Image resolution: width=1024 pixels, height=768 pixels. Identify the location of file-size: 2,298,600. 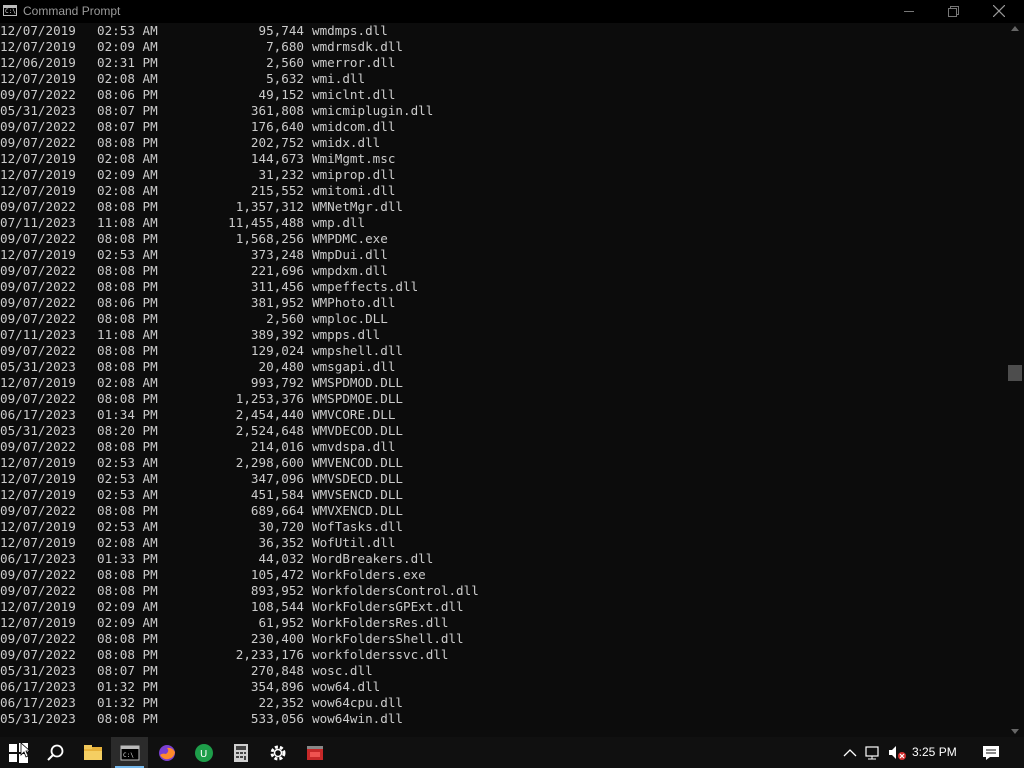
(269, 462).